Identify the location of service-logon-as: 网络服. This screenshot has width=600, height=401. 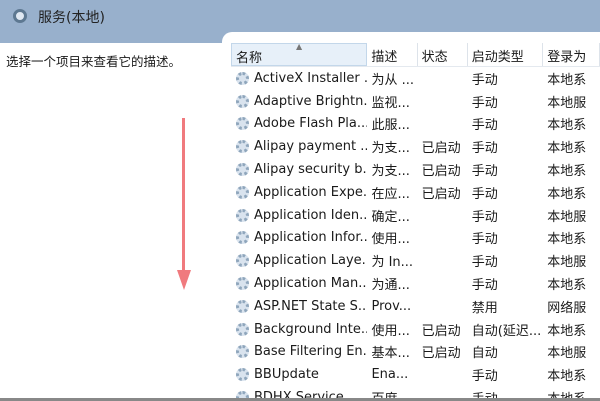
(567, 308).